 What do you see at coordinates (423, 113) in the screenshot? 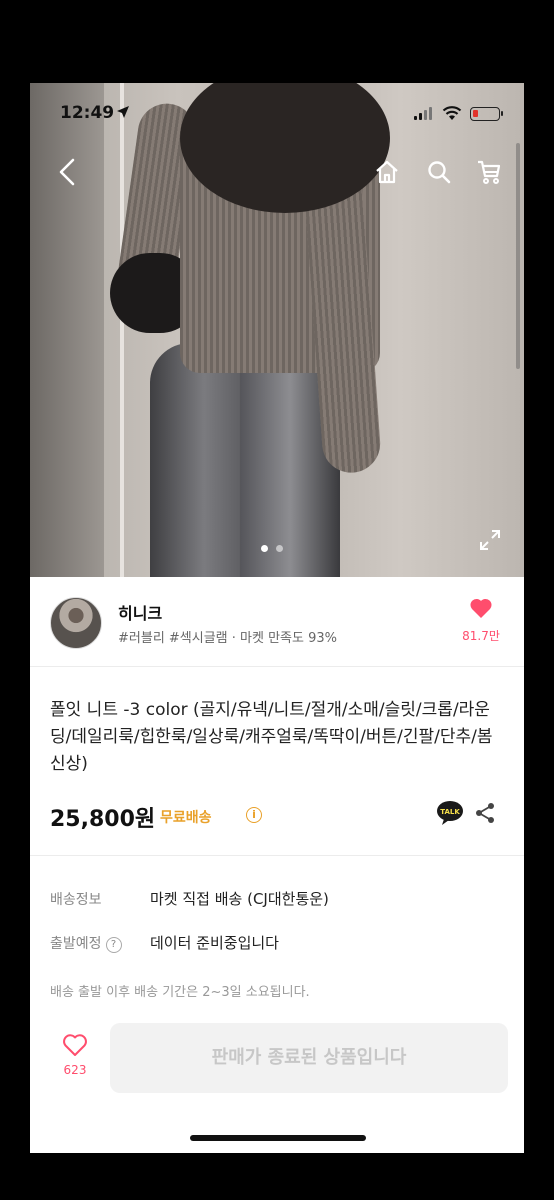
I see `cellular-signal-icon` at bounding box center [423, 113].